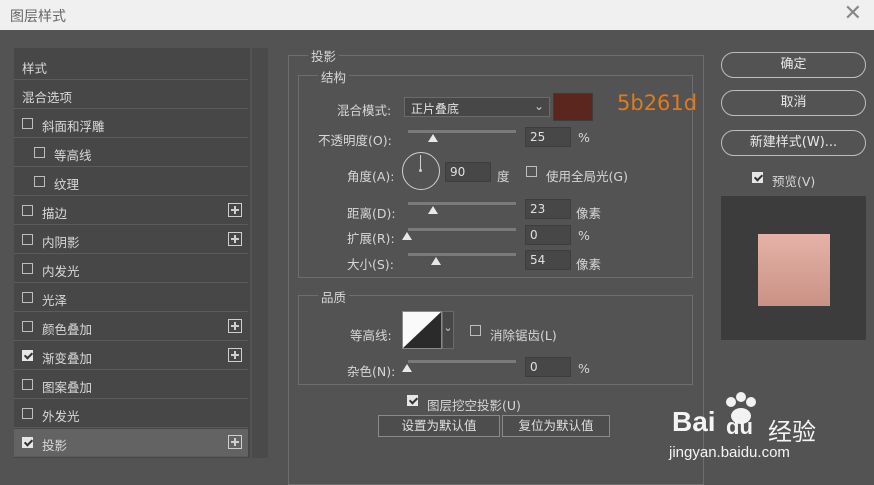  What do you see at coordinates (131, 153) in the screenshot?
I see `sidebar-item-contour: 等高线` at bounding box center [131, 153].